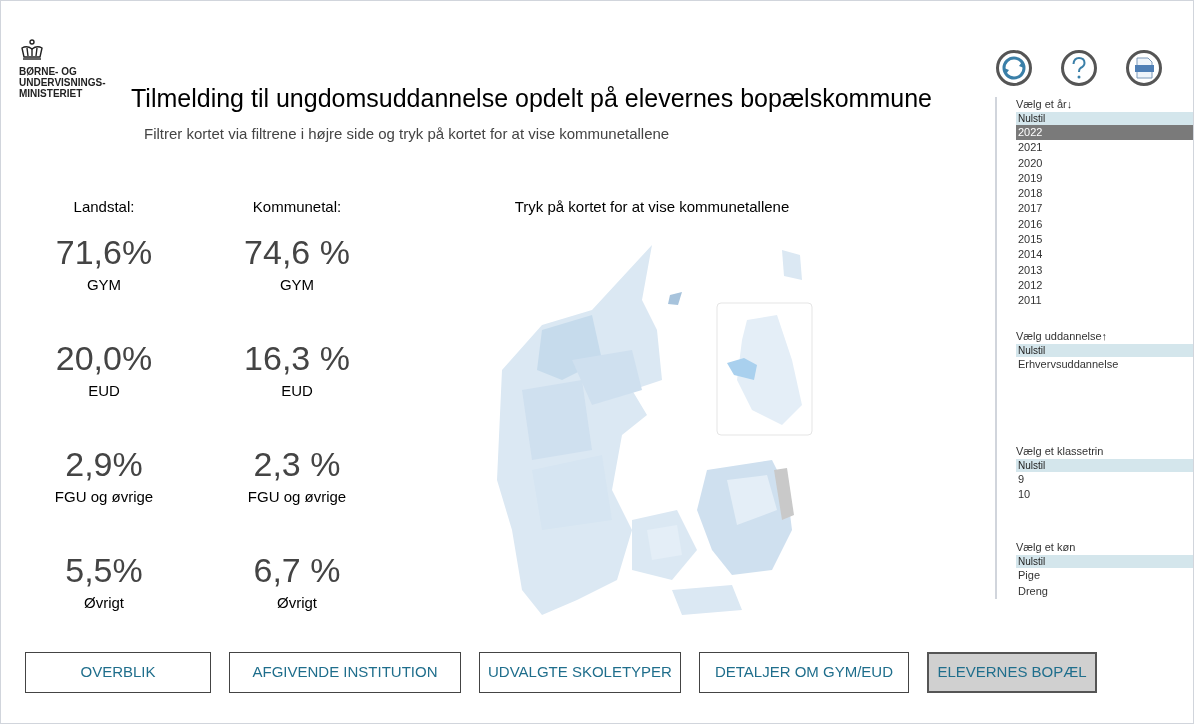 Image resolution: width=1194 pixels, height=724 pixels. I want to click on filter-option: 9, so click(1104, 479).